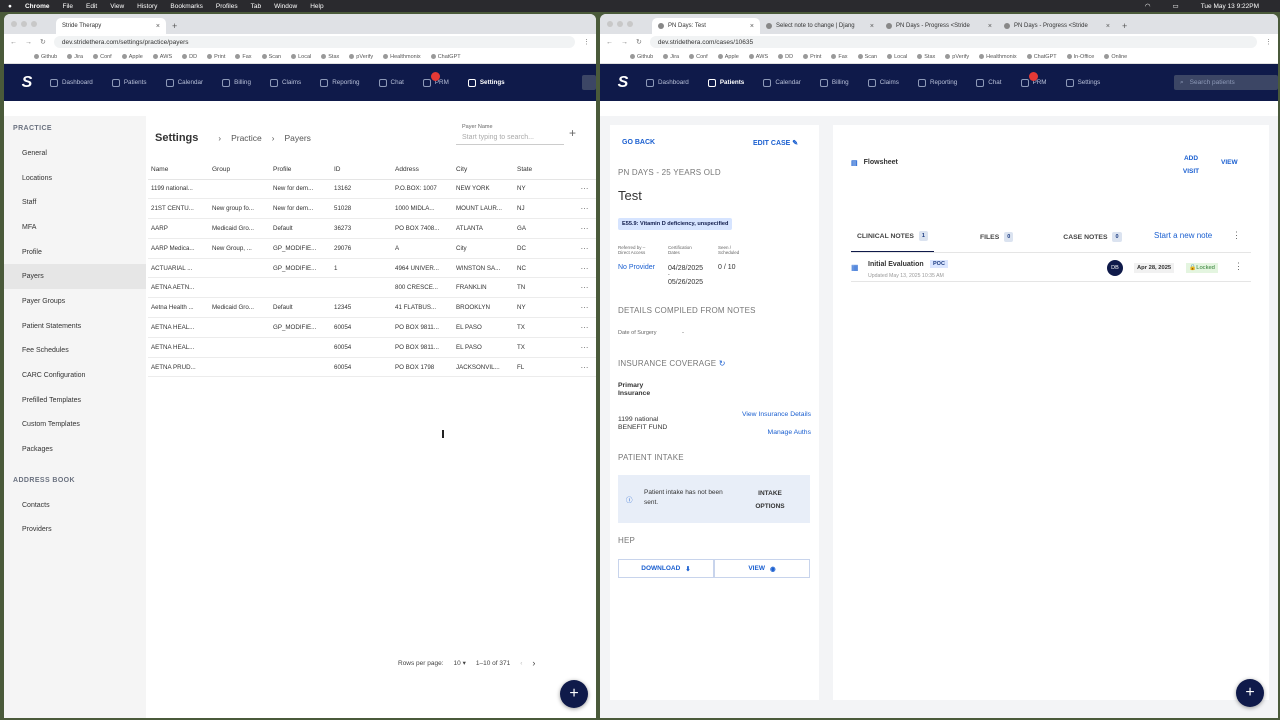 Image resolution: width=1280 pixels, height=720 pixels. I want to click on bookmark: Print, so click(216, 57).